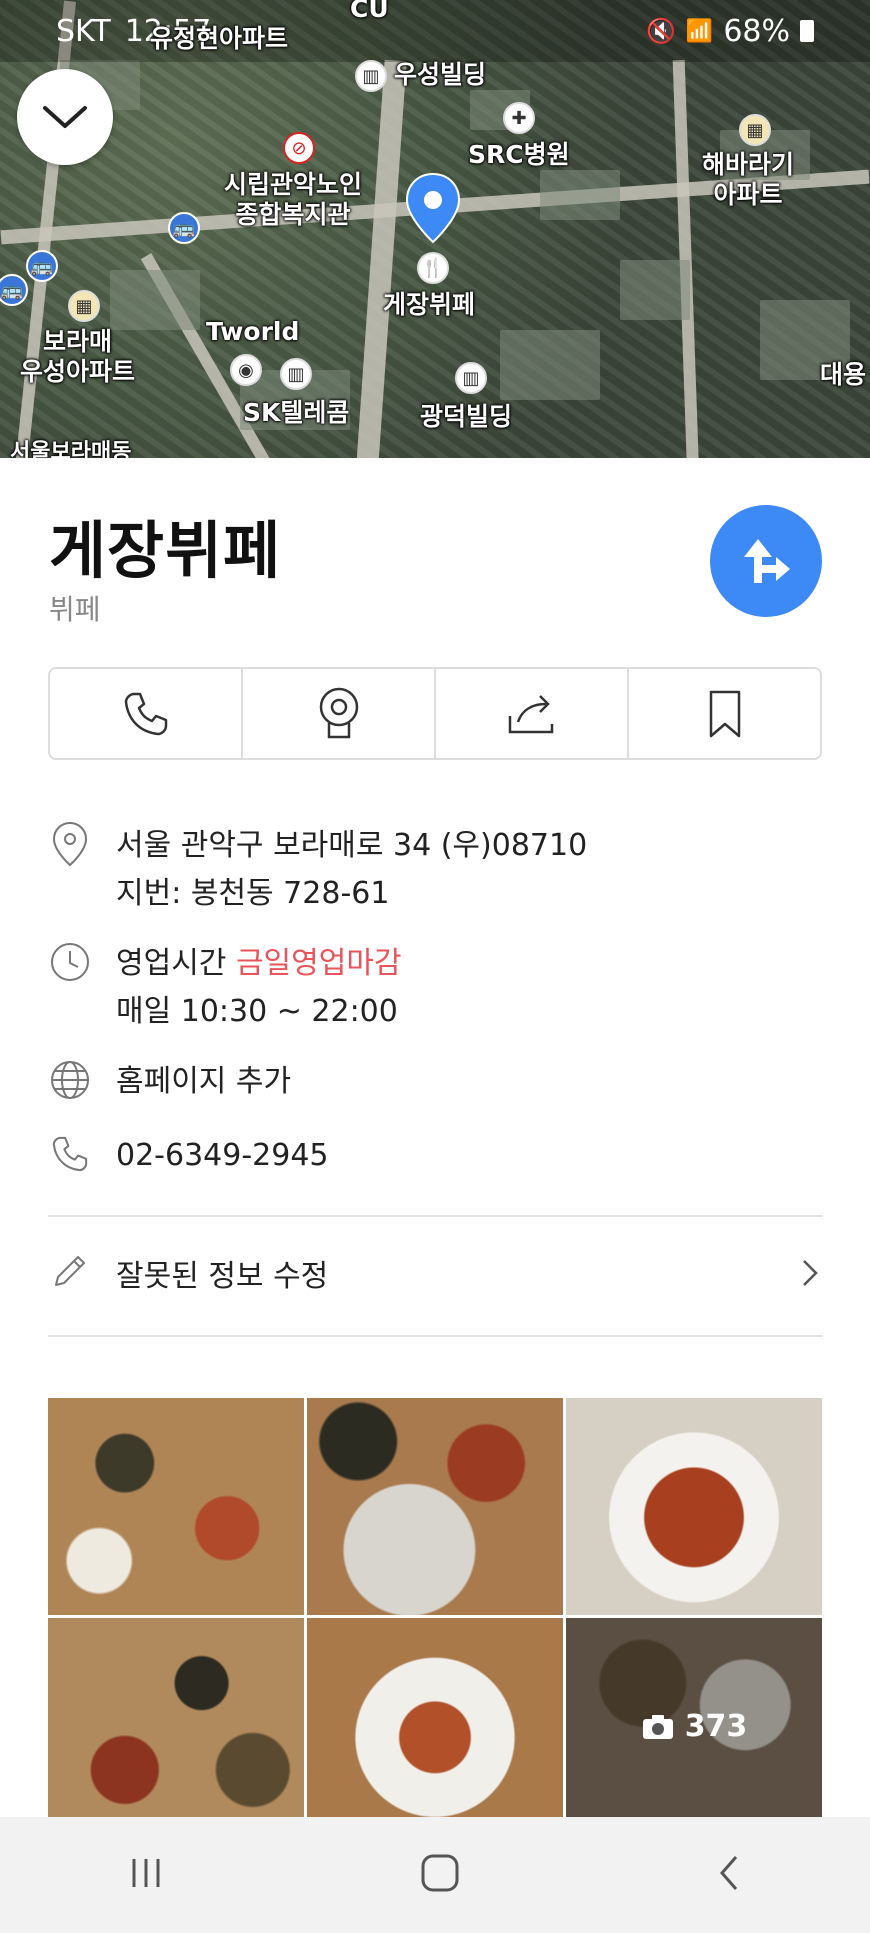 The image size is (870, 1933). I want to click on chevron-down-icon, so click(65, 117).